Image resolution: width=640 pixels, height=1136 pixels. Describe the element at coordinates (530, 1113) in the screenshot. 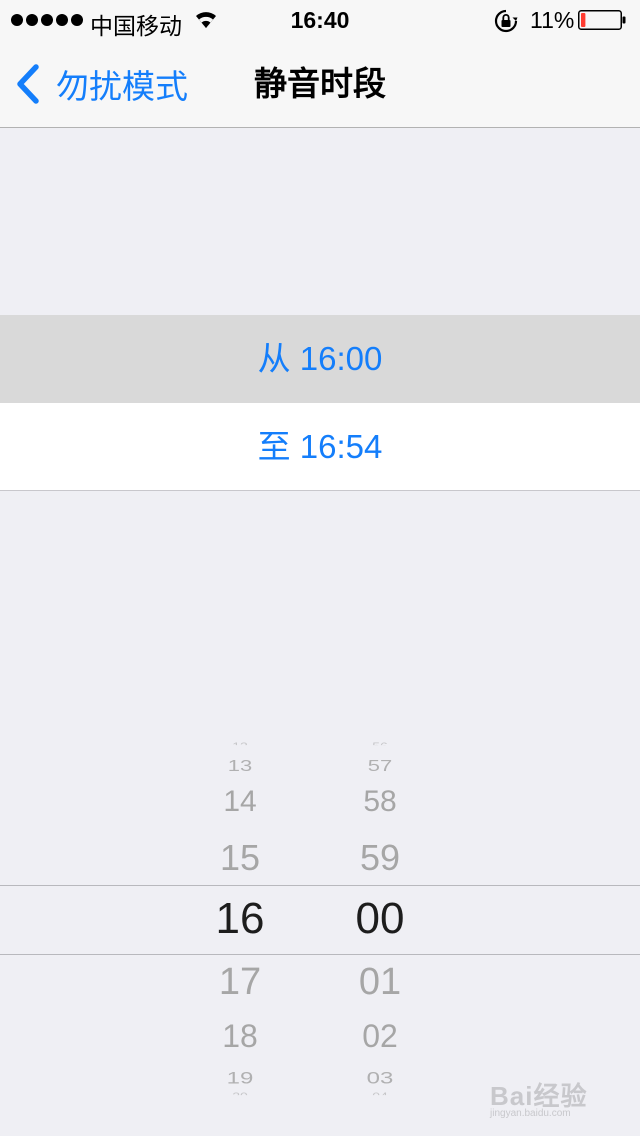

I see `watermark-subtext: jingyan.baidu.com` at that location.